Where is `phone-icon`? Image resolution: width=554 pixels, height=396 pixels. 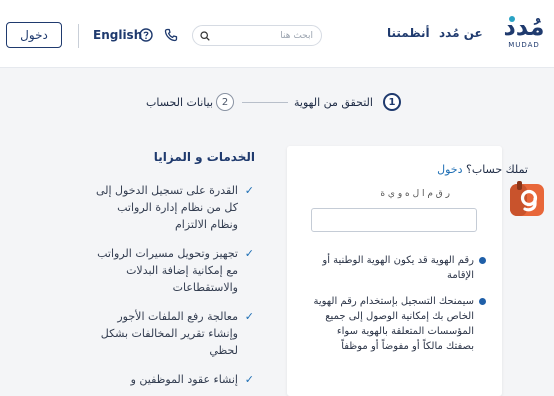 phone-icon is located at coordinates (171, 35).